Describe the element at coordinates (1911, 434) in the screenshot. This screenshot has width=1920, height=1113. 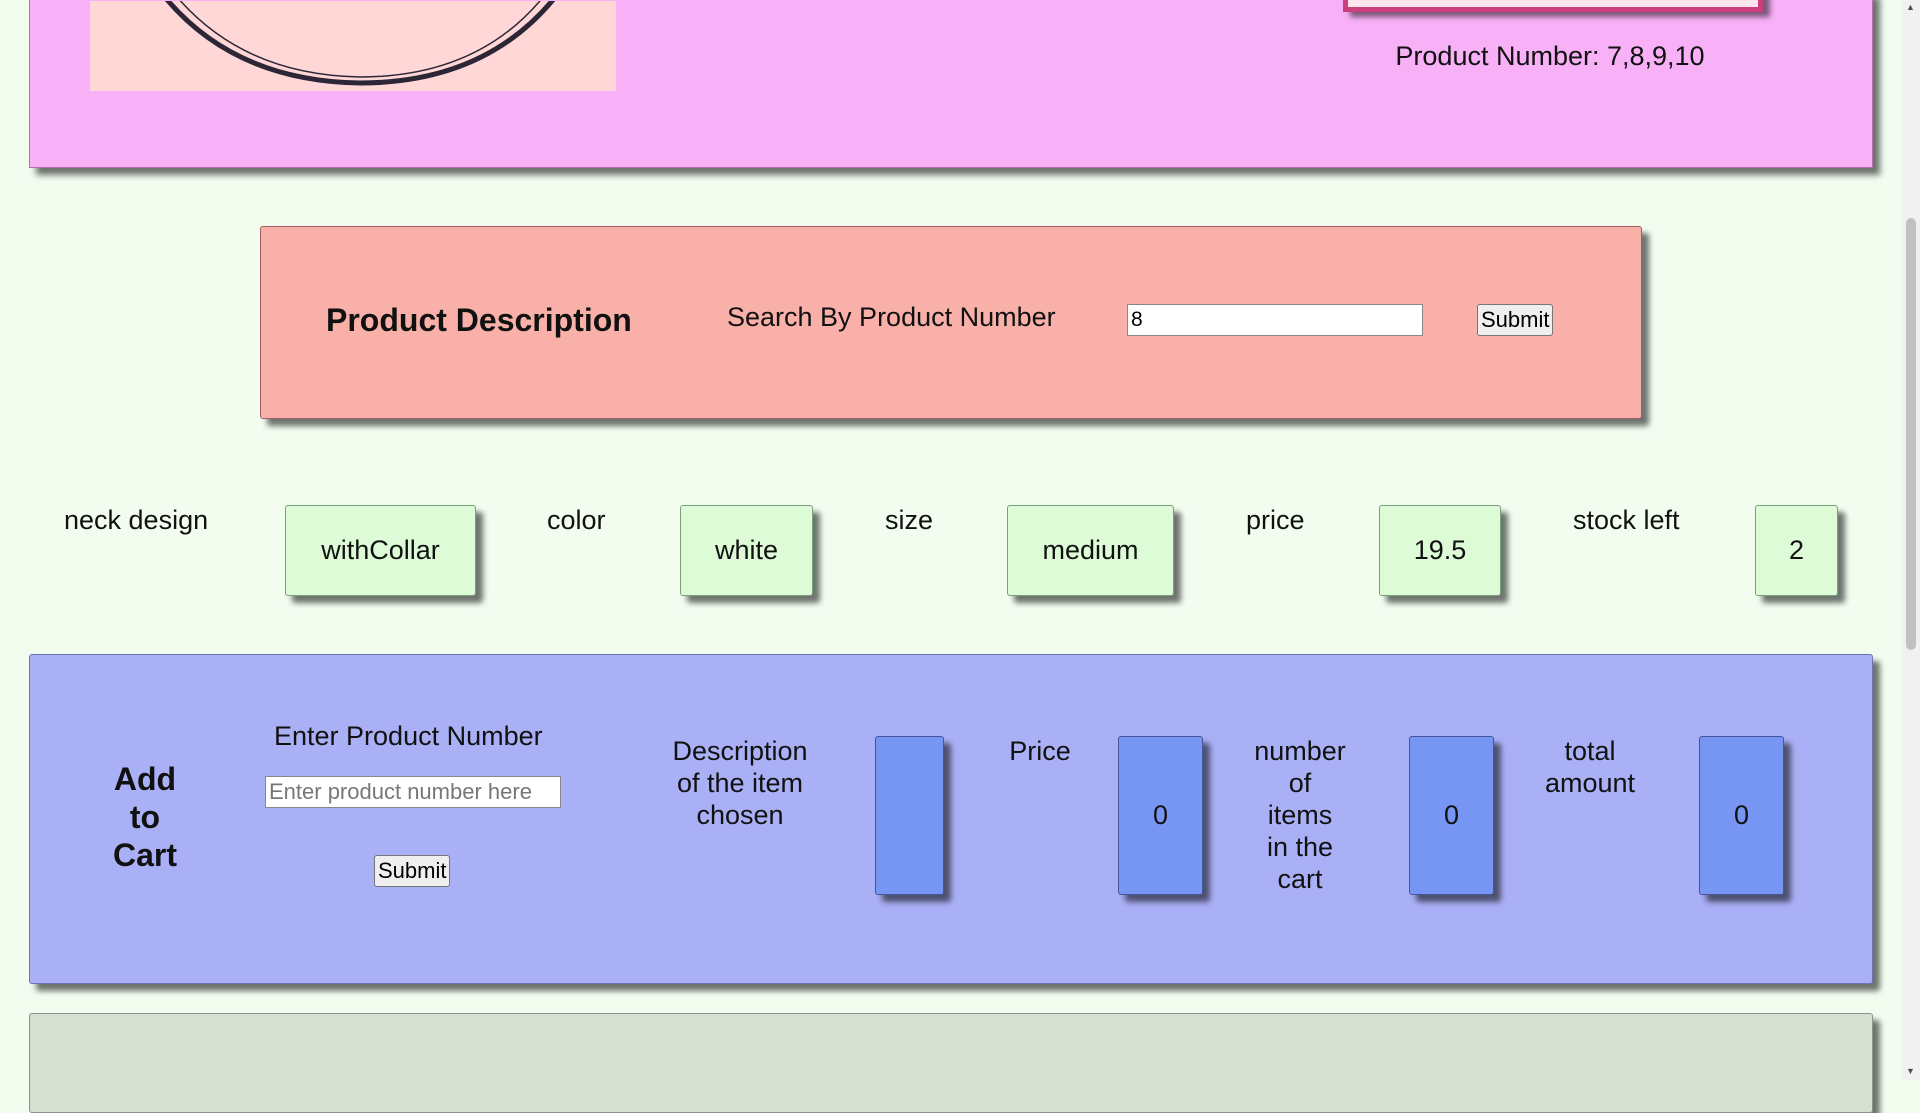
I see `scrollbar-thumb` at that location.